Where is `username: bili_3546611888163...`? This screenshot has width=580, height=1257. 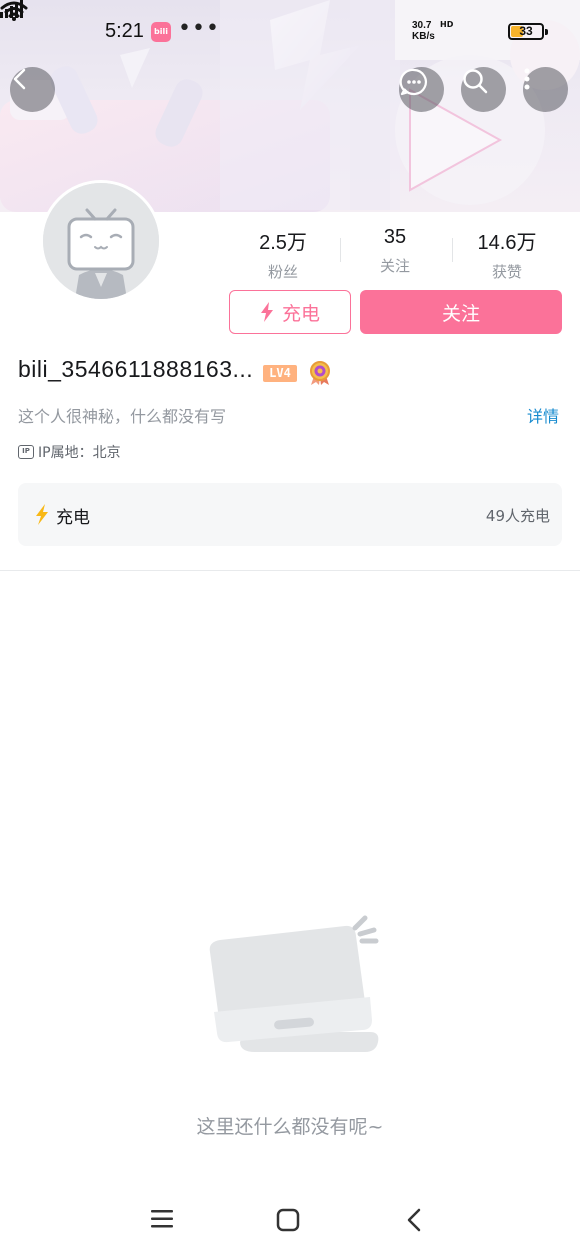 username: bili_3546611888163... is located at coordinates (136, 369).